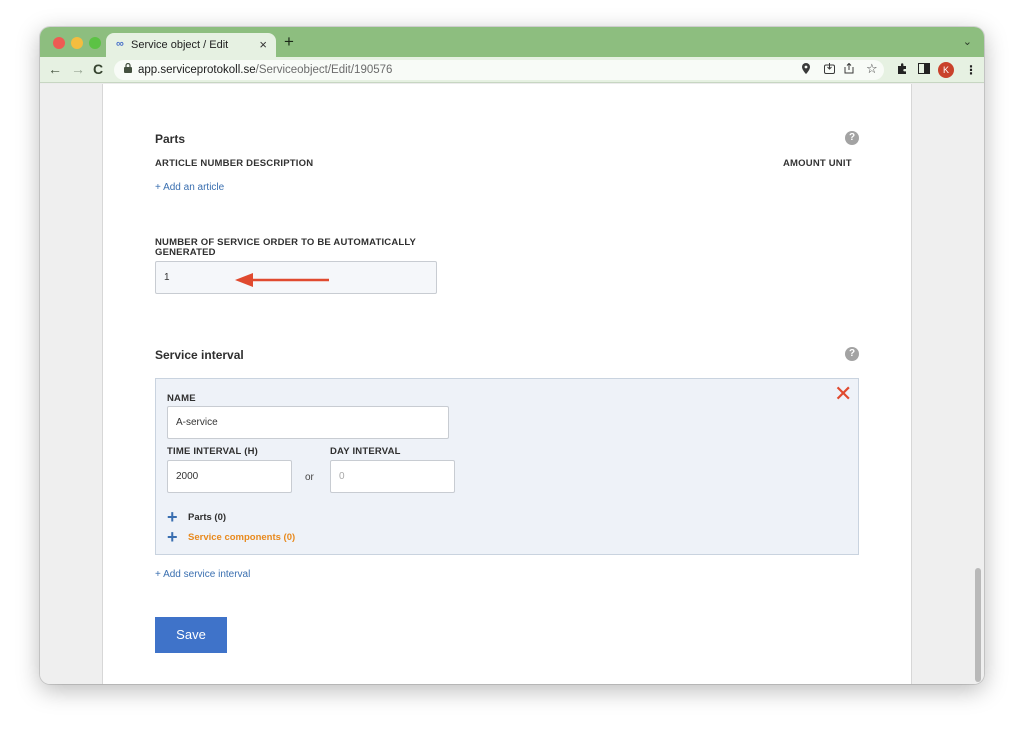 The width and height of the screenshot is (1024, 735). I want to click on service-interval-title: Service interval, so click(199, 355).